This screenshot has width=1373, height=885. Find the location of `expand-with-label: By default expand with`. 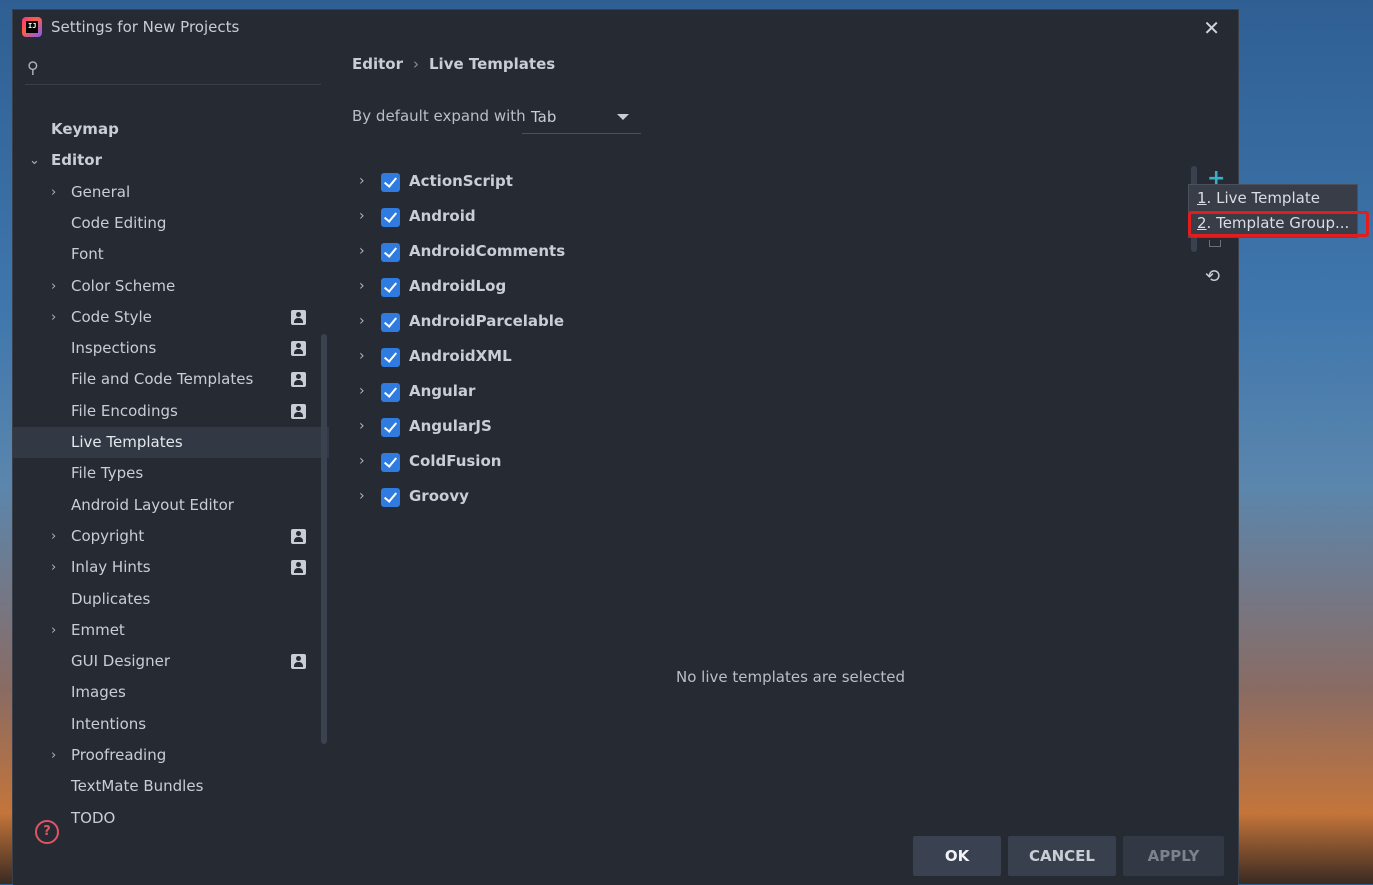

expand-with-label: By default expand with is located at coordinates (439, 116).